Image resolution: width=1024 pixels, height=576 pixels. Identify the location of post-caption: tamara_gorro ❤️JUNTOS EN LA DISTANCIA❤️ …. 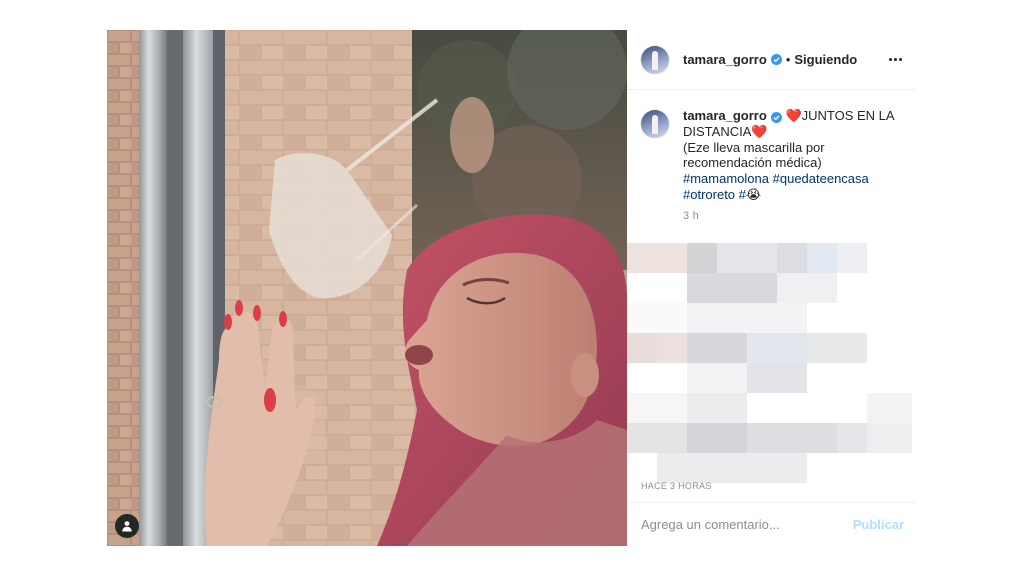
(771, 157).